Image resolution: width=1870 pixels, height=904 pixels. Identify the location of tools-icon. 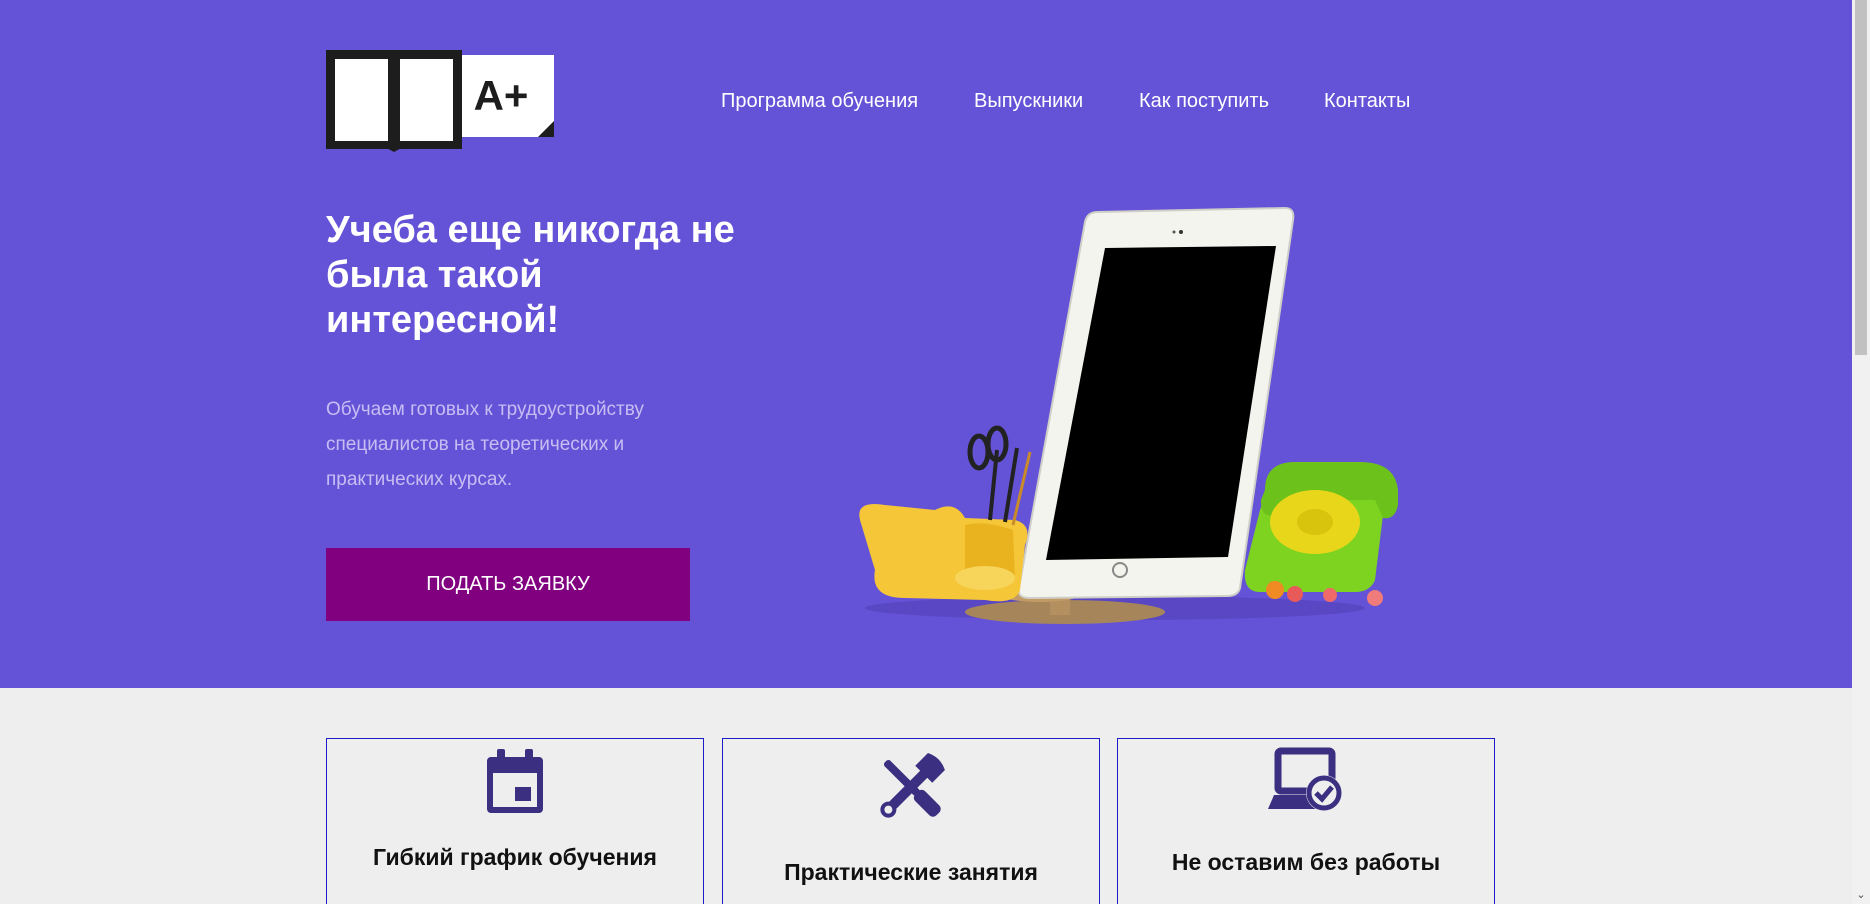
(912, 785).